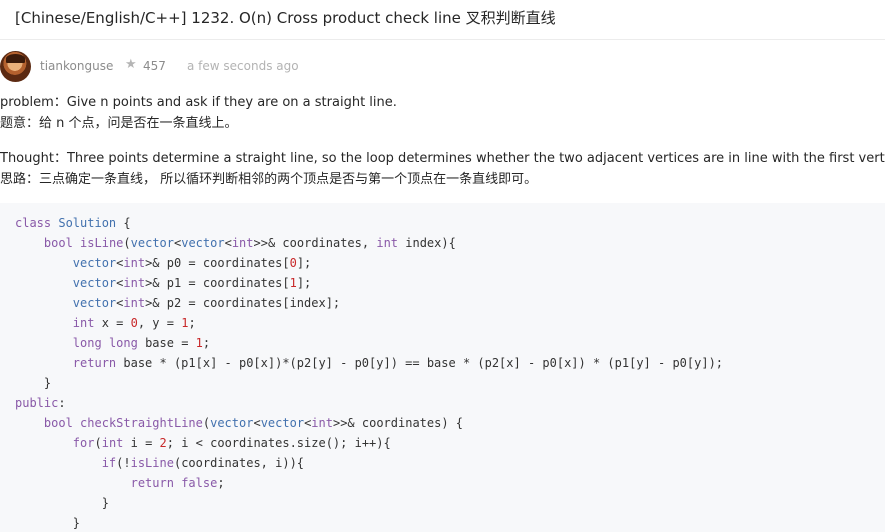 The image size is (885, 532). Describe the element at coordinates (442, 67) in the screenshot. I see `author-row: tiankonguse ★ 457 a few seconds ago` at that location.